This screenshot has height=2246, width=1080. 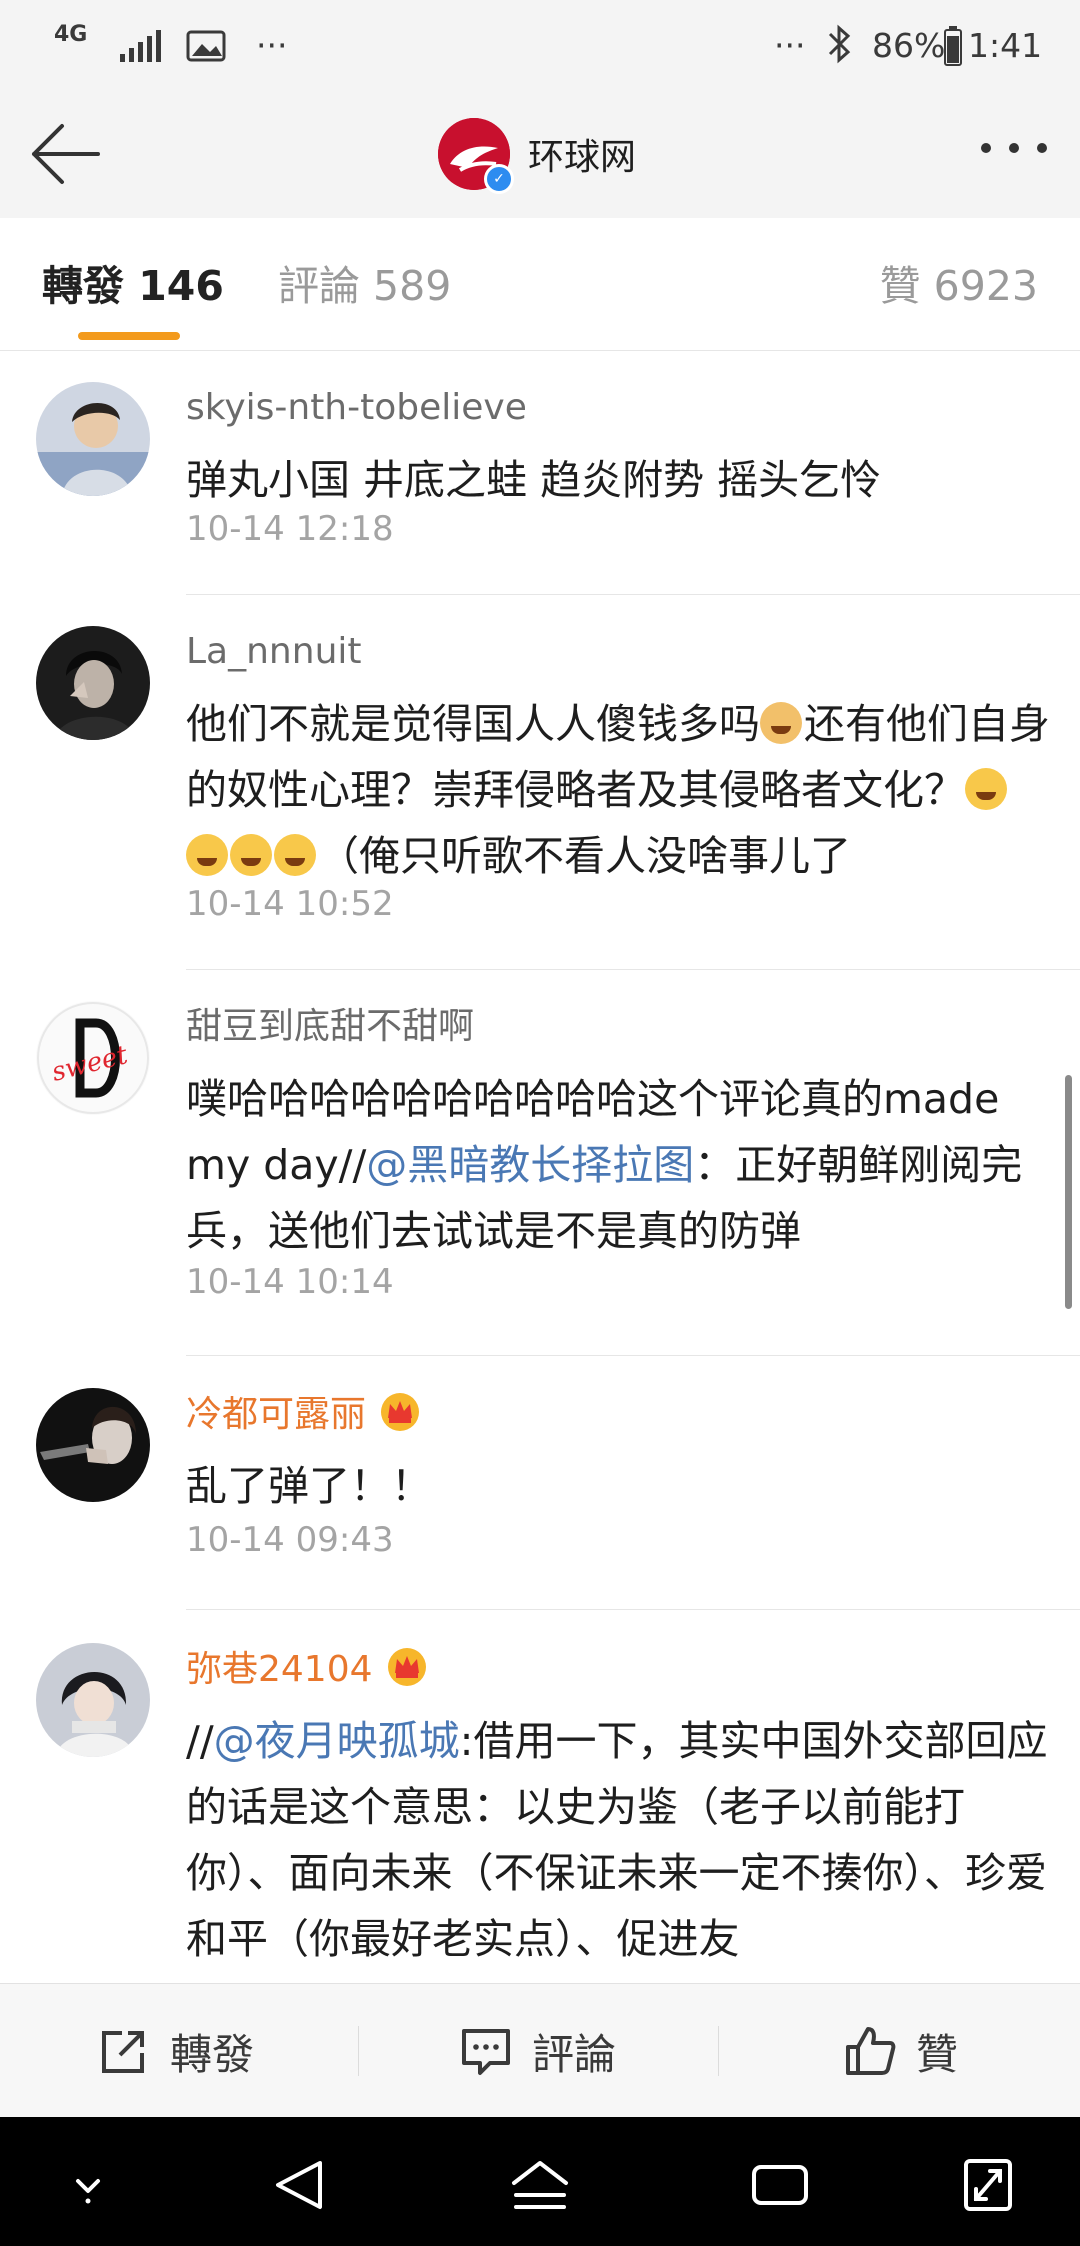 I want to click on username: 冷都可露丽, so click(x=304, y=1414).